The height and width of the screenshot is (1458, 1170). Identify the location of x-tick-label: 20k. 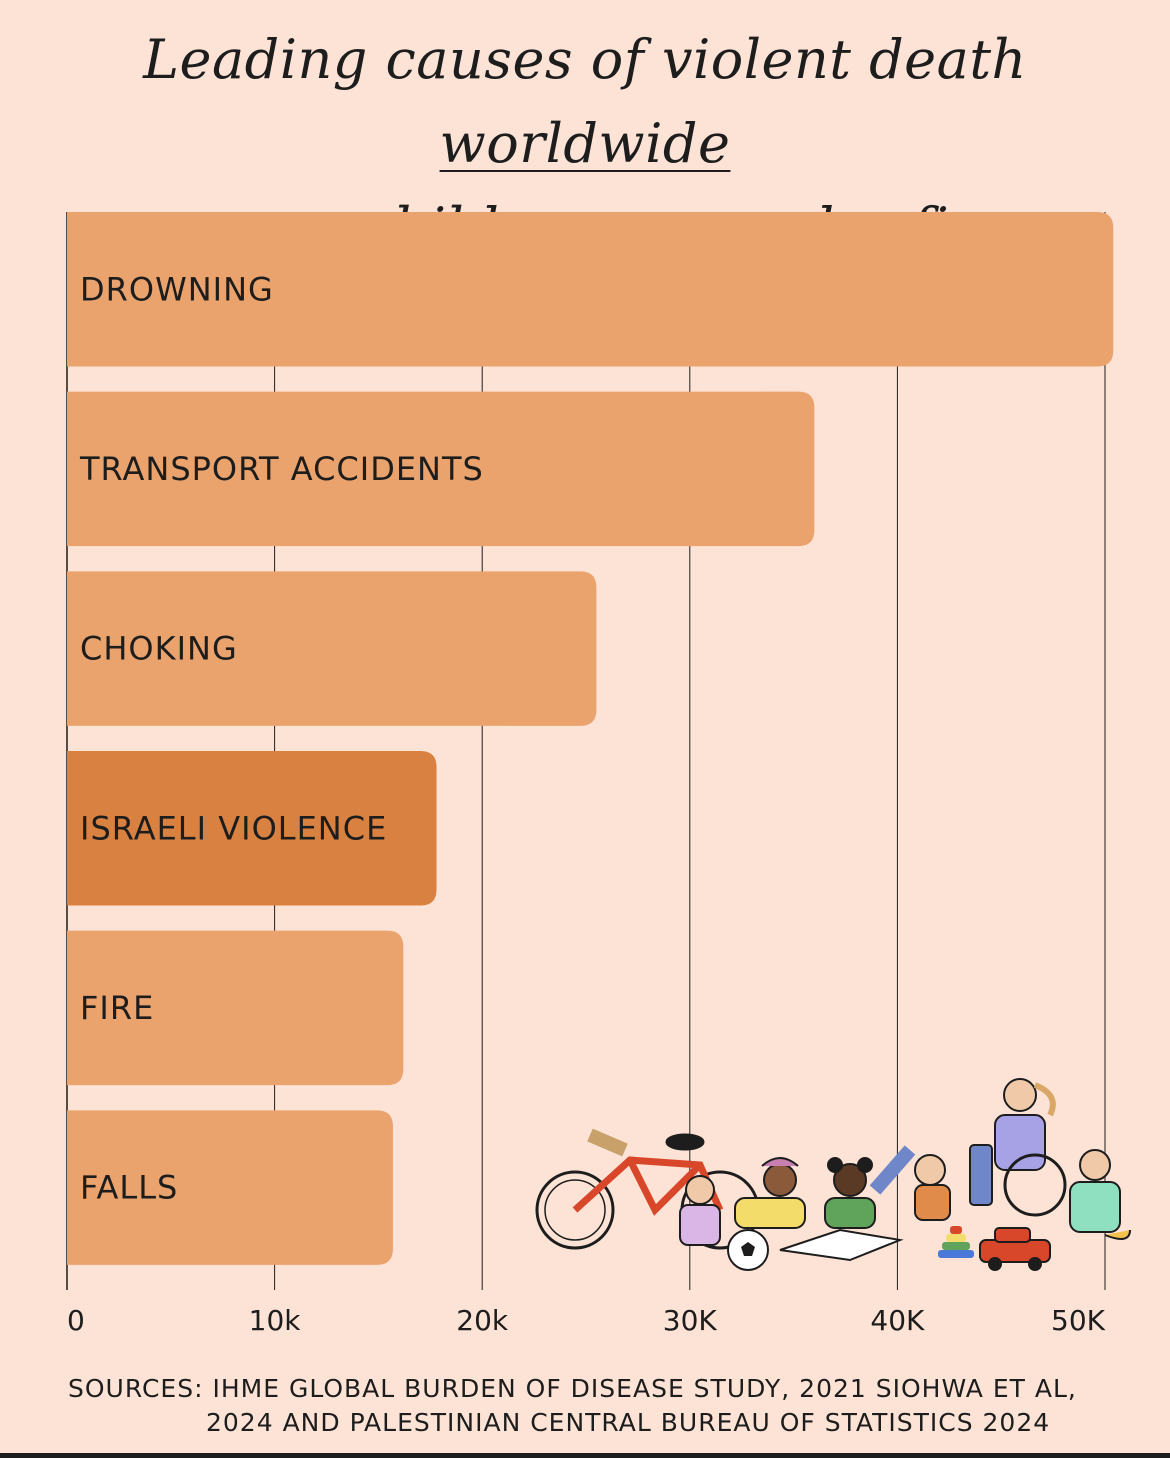
(482, 1320).